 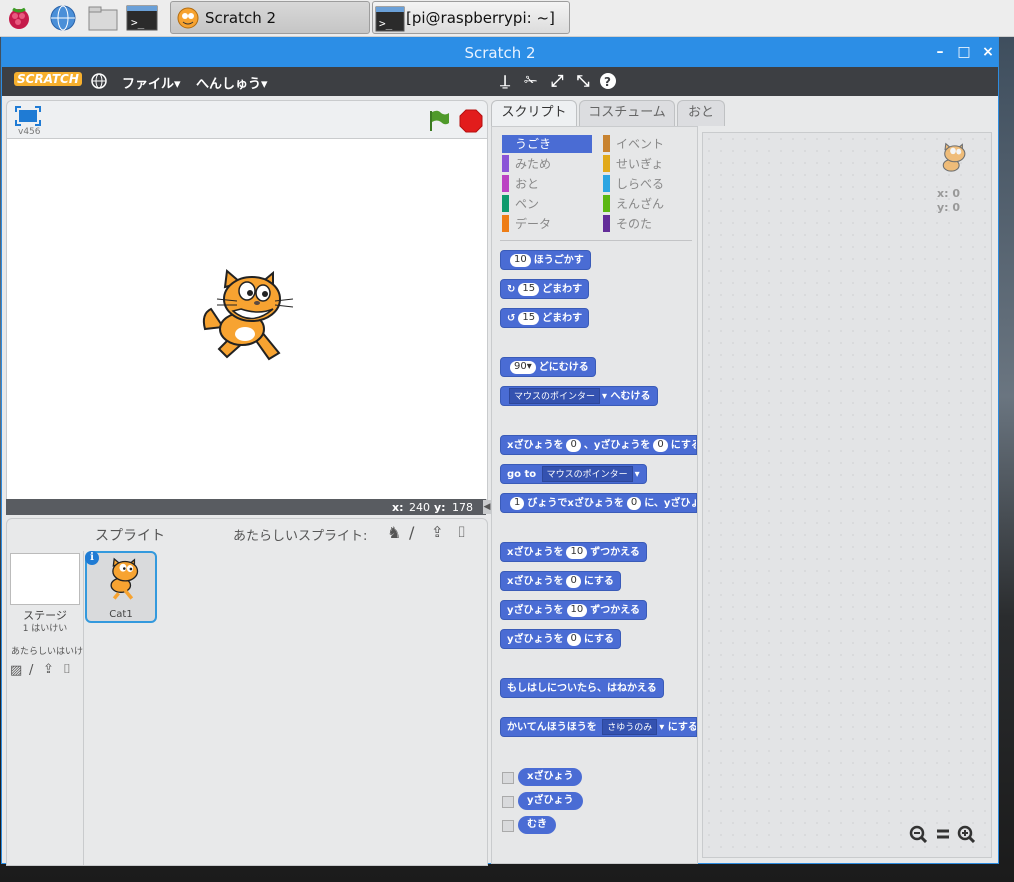 I want to click on block-input: 90▾, so click(x=523, y=367).